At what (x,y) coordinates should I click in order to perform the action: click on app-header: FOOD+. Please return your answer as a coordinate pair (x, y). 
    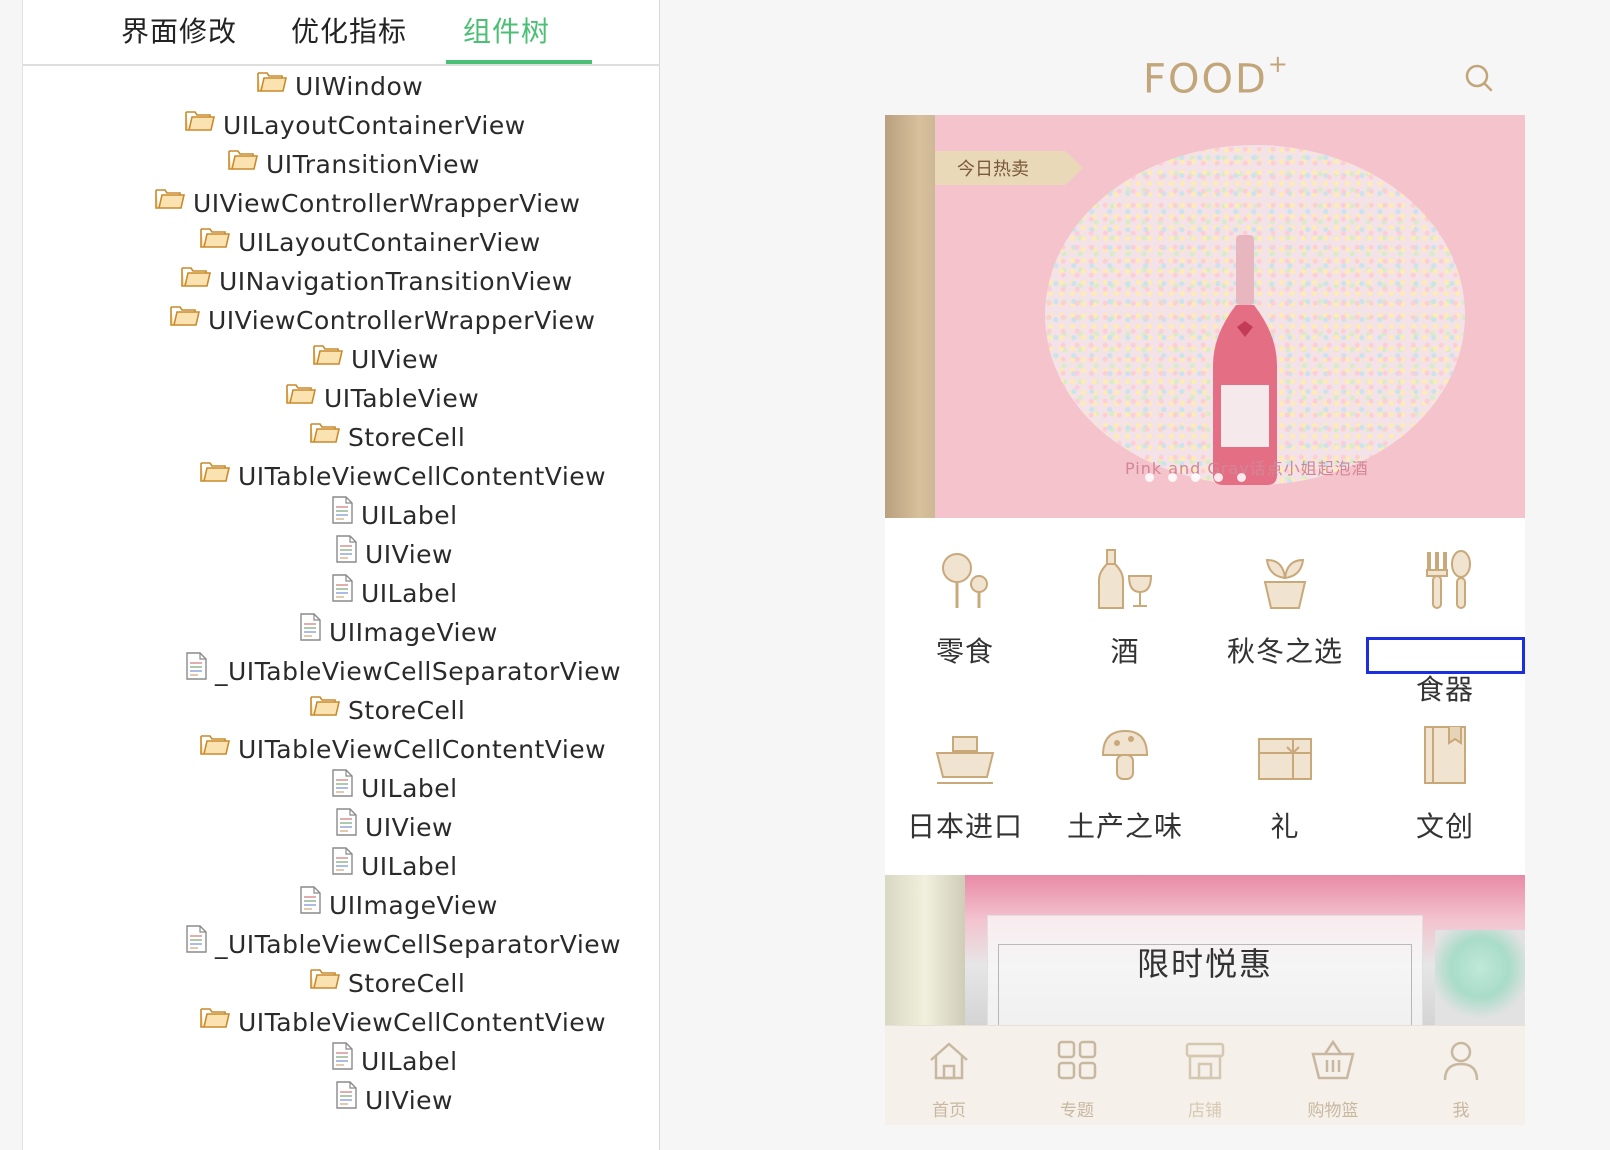
    Looking at the image, I should click on (1205, 77).